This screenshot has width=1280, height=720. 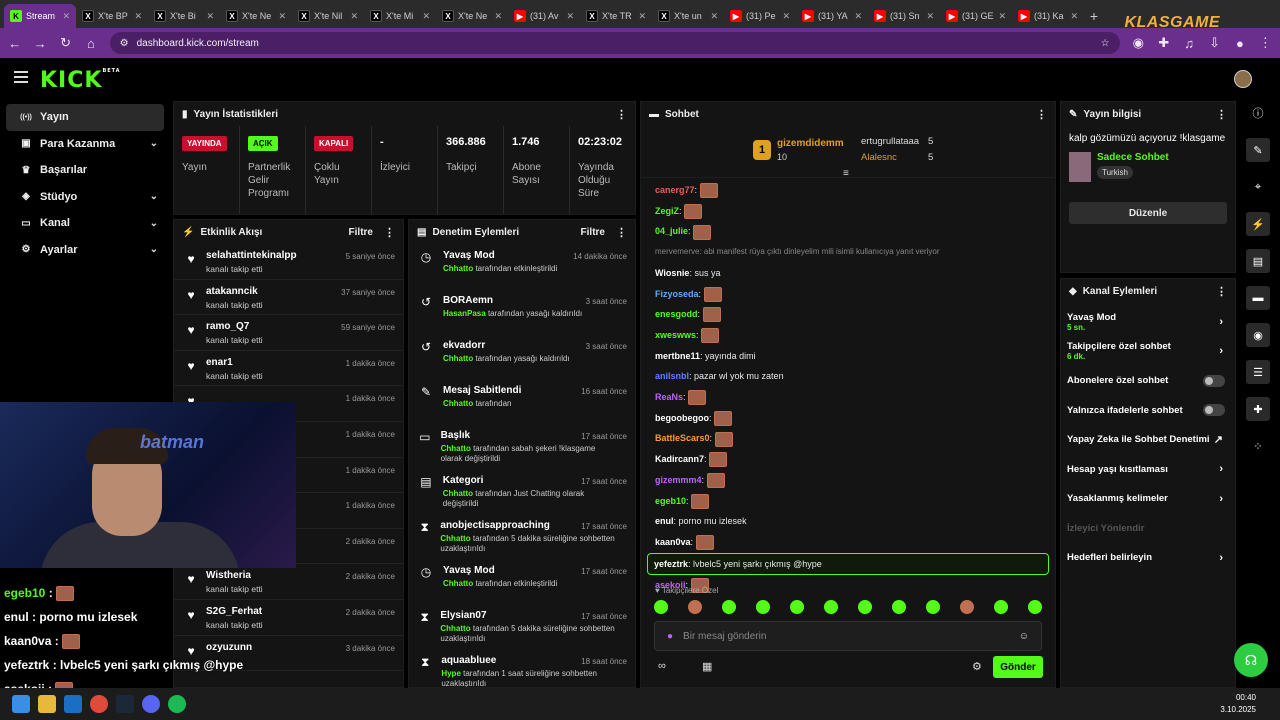 What do you see at coordinates (482, 390) in the screenshot?
I see `moderation-target: Mesaj Sabitlendi` at bounding box center [482, 390].